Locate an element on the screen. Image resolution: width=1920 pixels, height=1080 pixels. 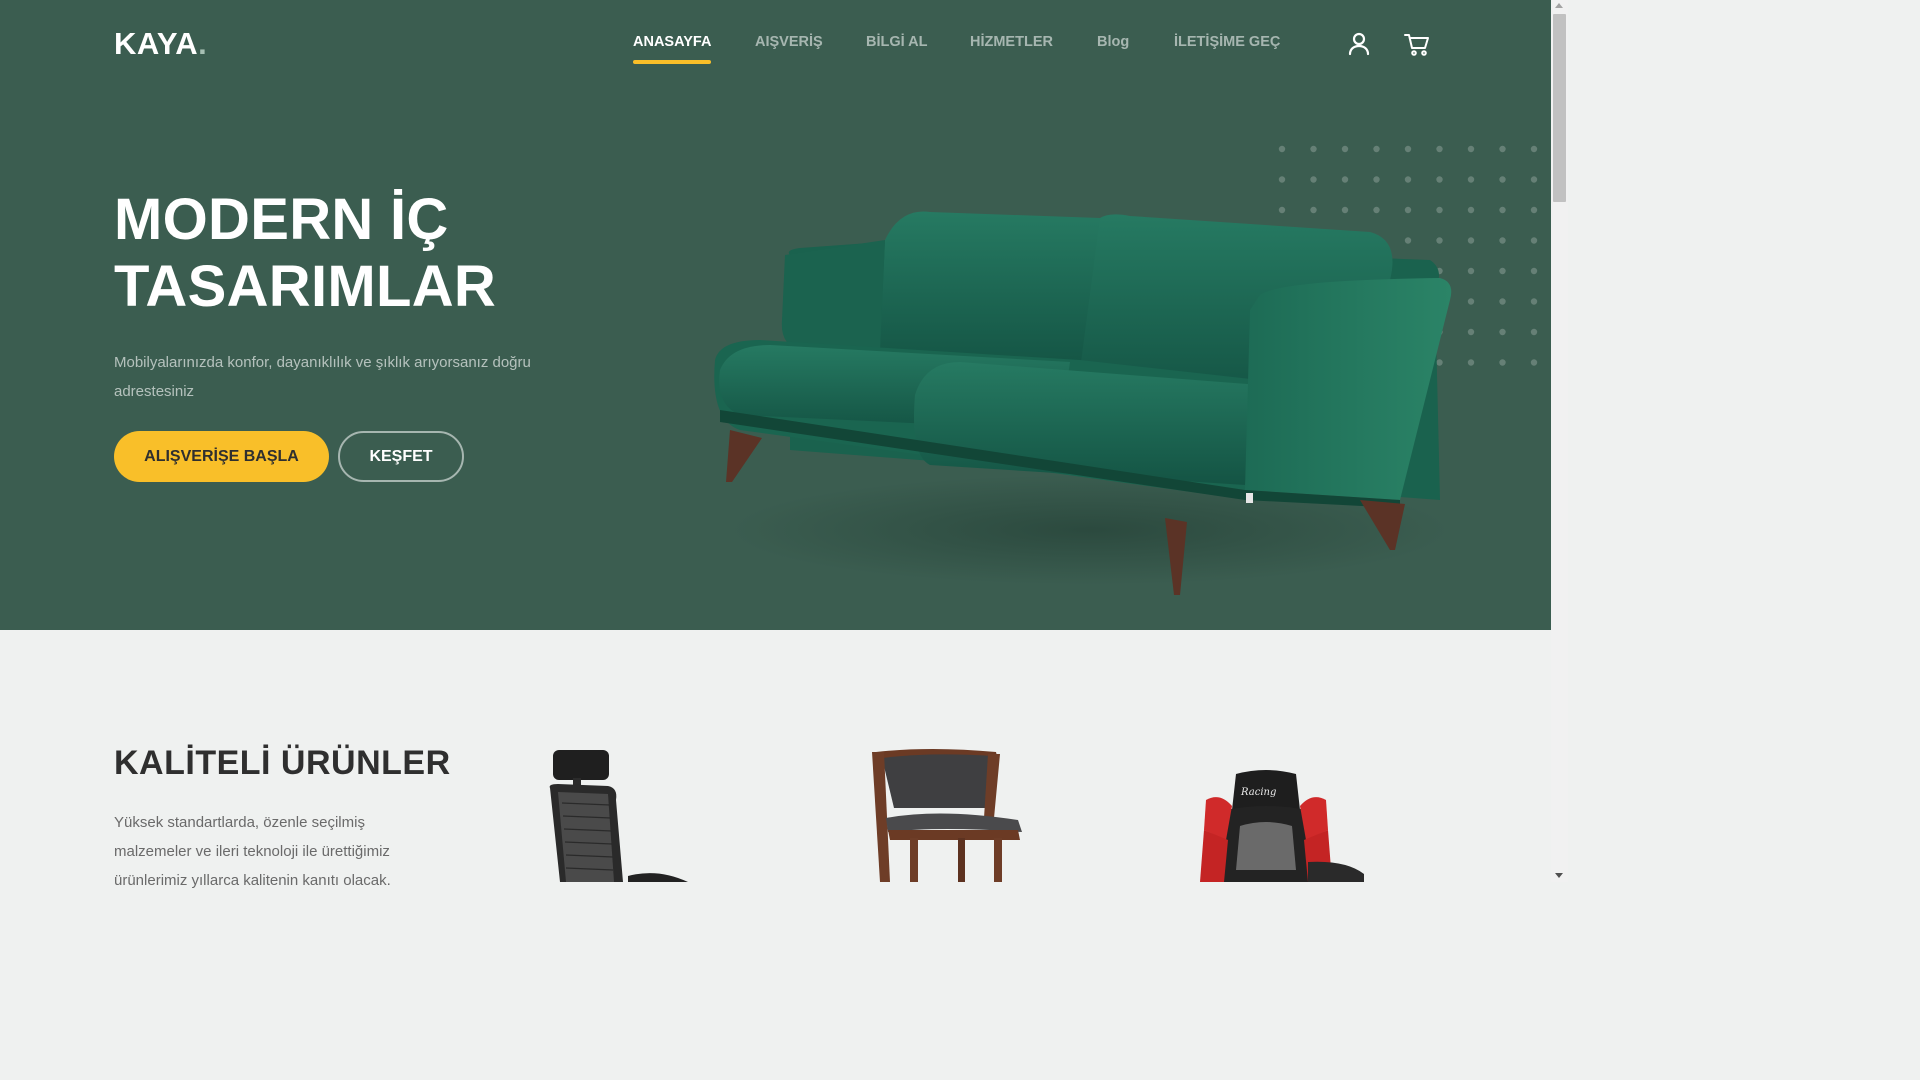
scroll-up-arrow-icon is located at coordinates (1559, 5).